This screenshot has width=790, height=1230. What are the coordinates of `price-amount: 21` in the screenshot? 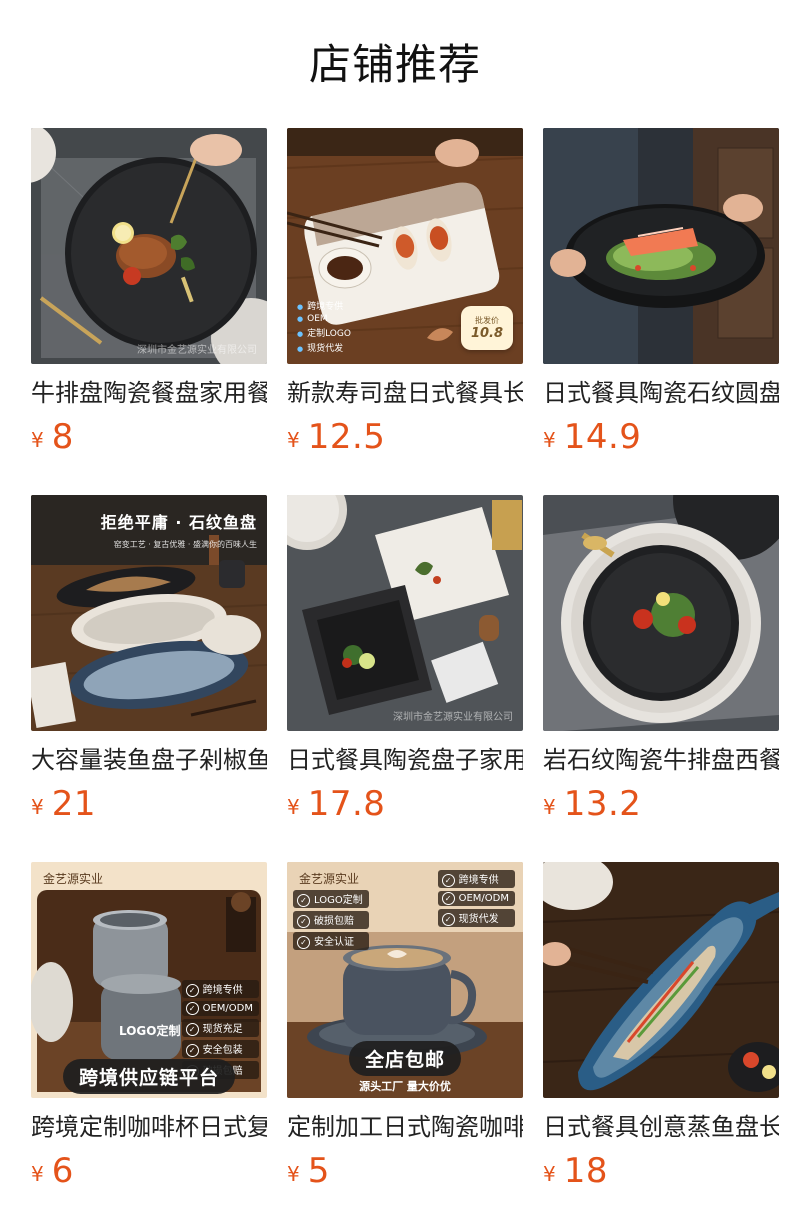 It's located at (73, 804).